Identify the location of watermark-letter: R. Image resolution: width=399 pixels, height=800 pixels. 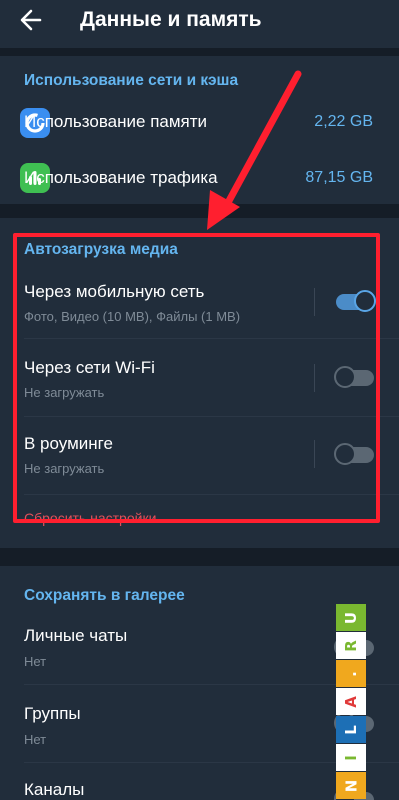
(351, 645).